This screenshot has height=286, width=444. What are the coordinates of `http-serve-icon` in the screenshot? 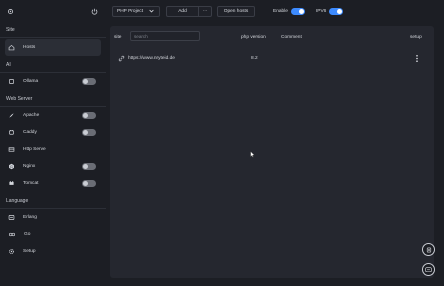 It's located at (11, 149).